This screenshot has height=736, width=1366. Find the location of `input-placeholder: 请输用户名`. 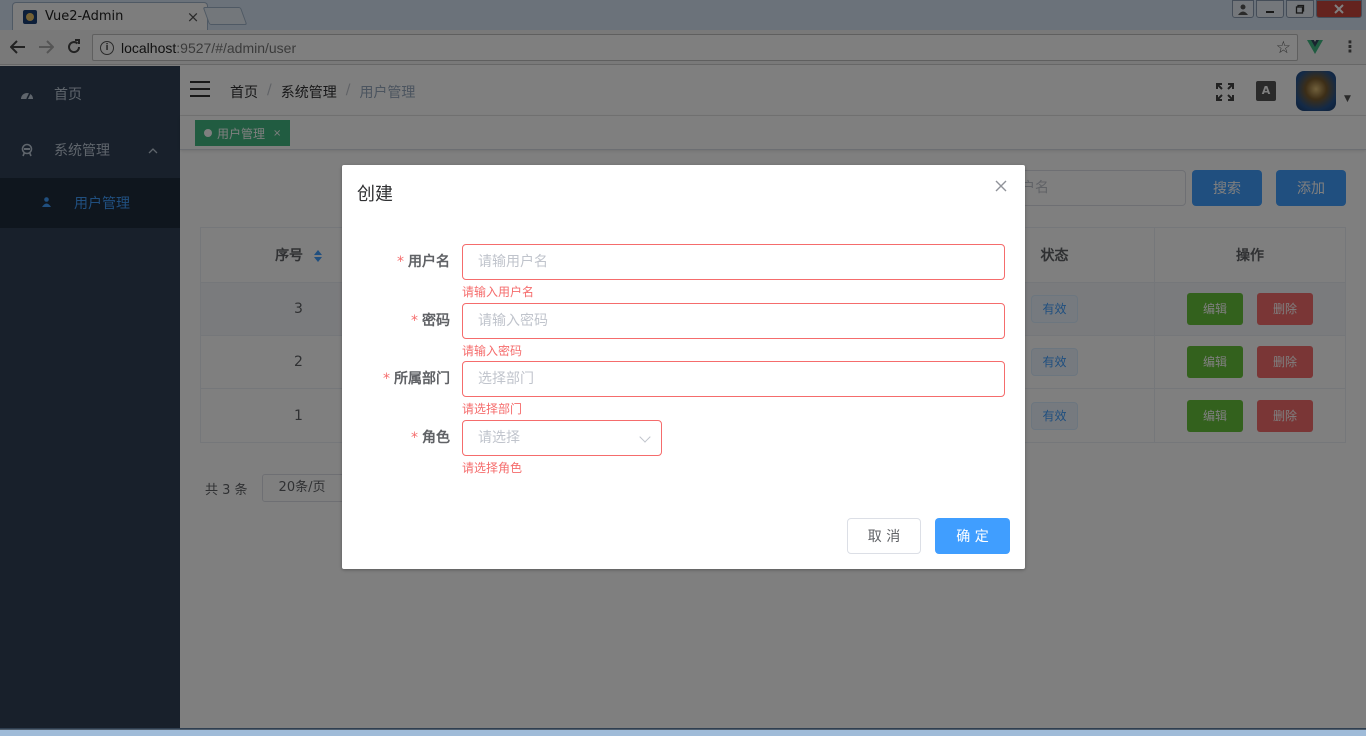

input-placeholder: 请输用户名 is located at coordinates (513, 262).